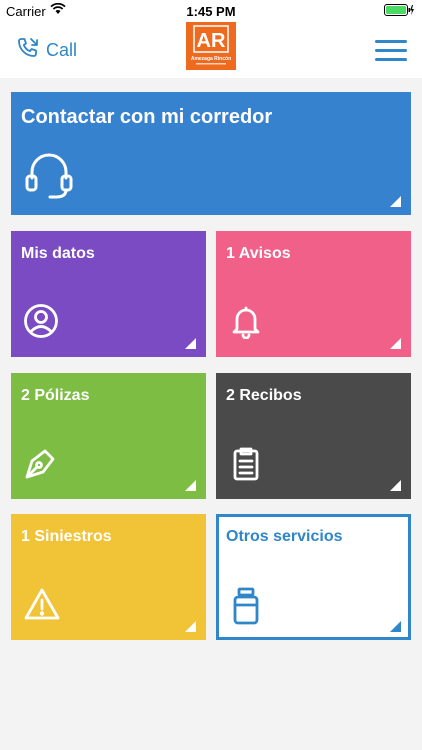 This screenshot has width=422, height=750. Describe the element at coordinates (264, 395) in the screenshot. I see `tile-title: 2 Recibos` at that location.